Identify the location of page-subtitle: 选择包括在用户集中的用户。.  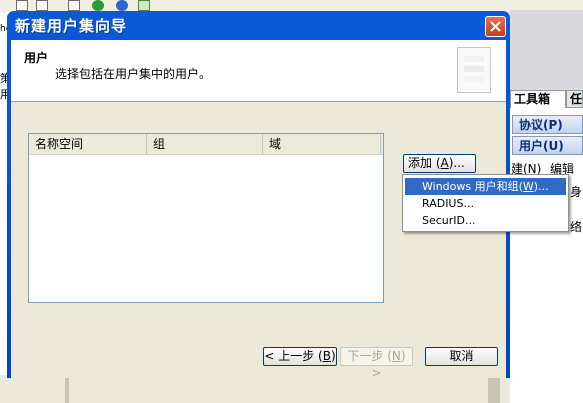
(133, 74).